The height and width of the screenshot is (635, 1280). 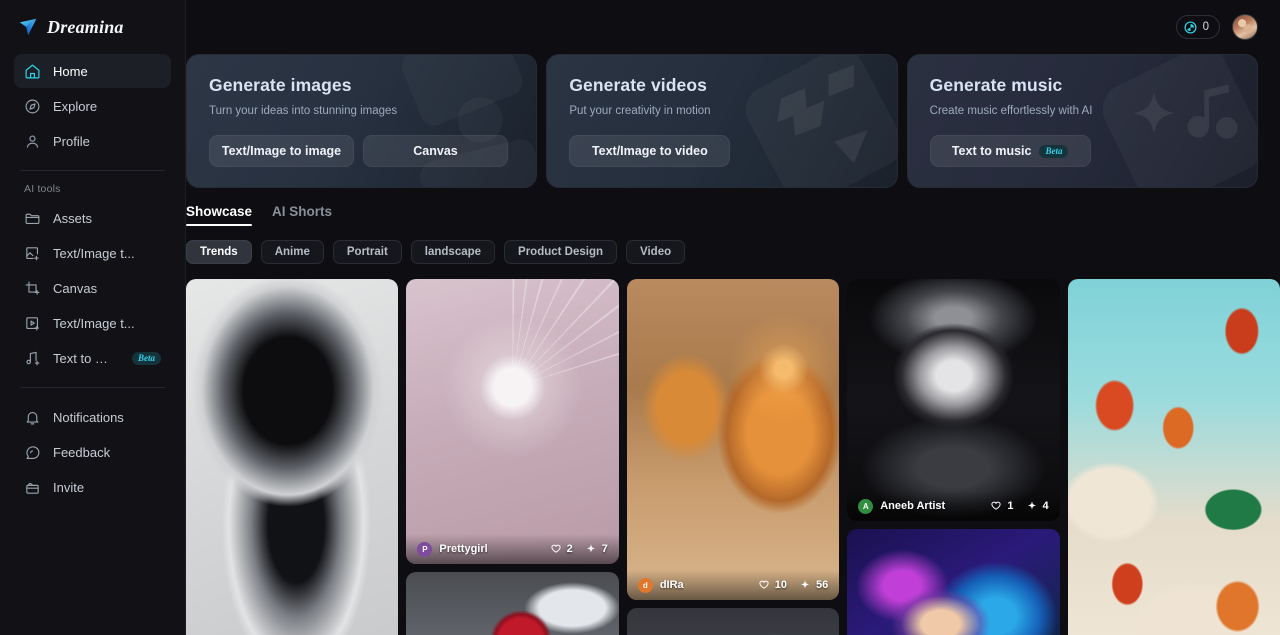 What do you see at coordinates (75, 288) in the screenshot?
I see `sidebar-item-label: Canvas` at bounding box center [75, 288].